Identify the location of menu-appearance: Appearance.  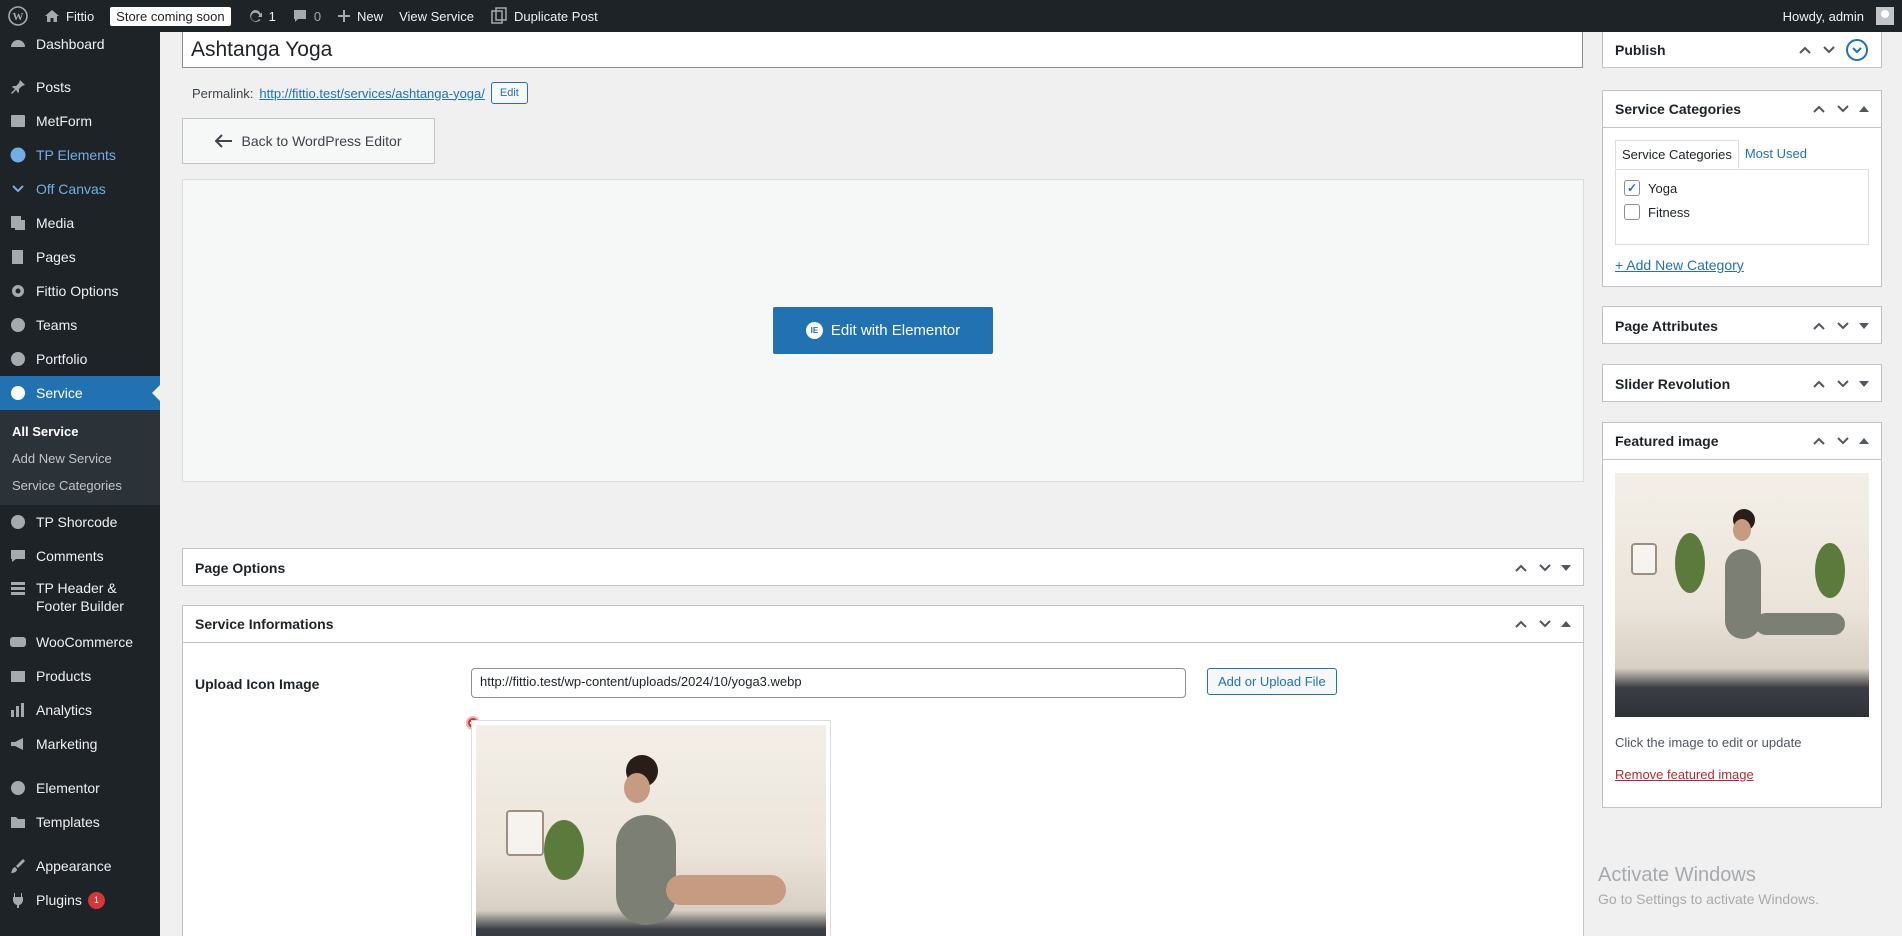
(80, 866).